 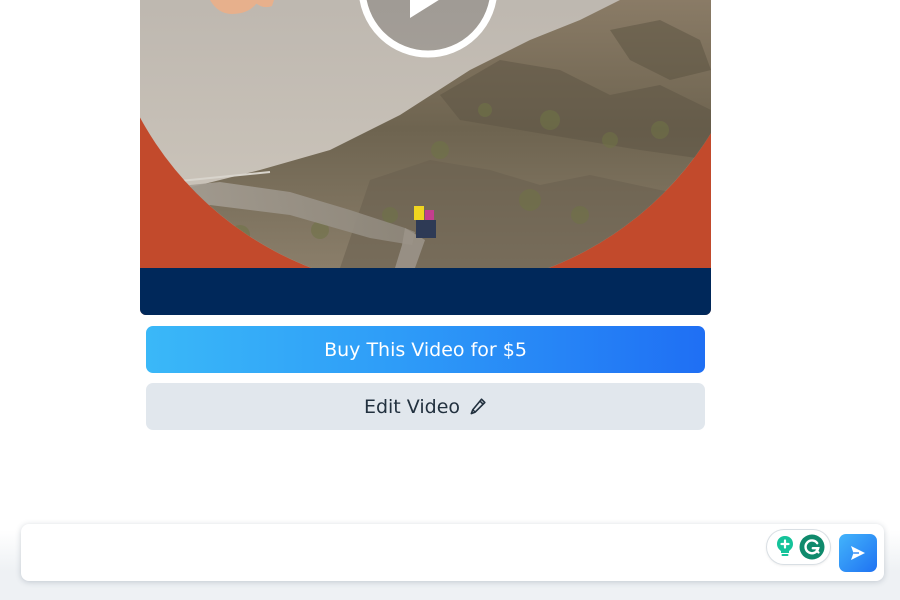 I want to click on play-button, so click(x=428, y=29).